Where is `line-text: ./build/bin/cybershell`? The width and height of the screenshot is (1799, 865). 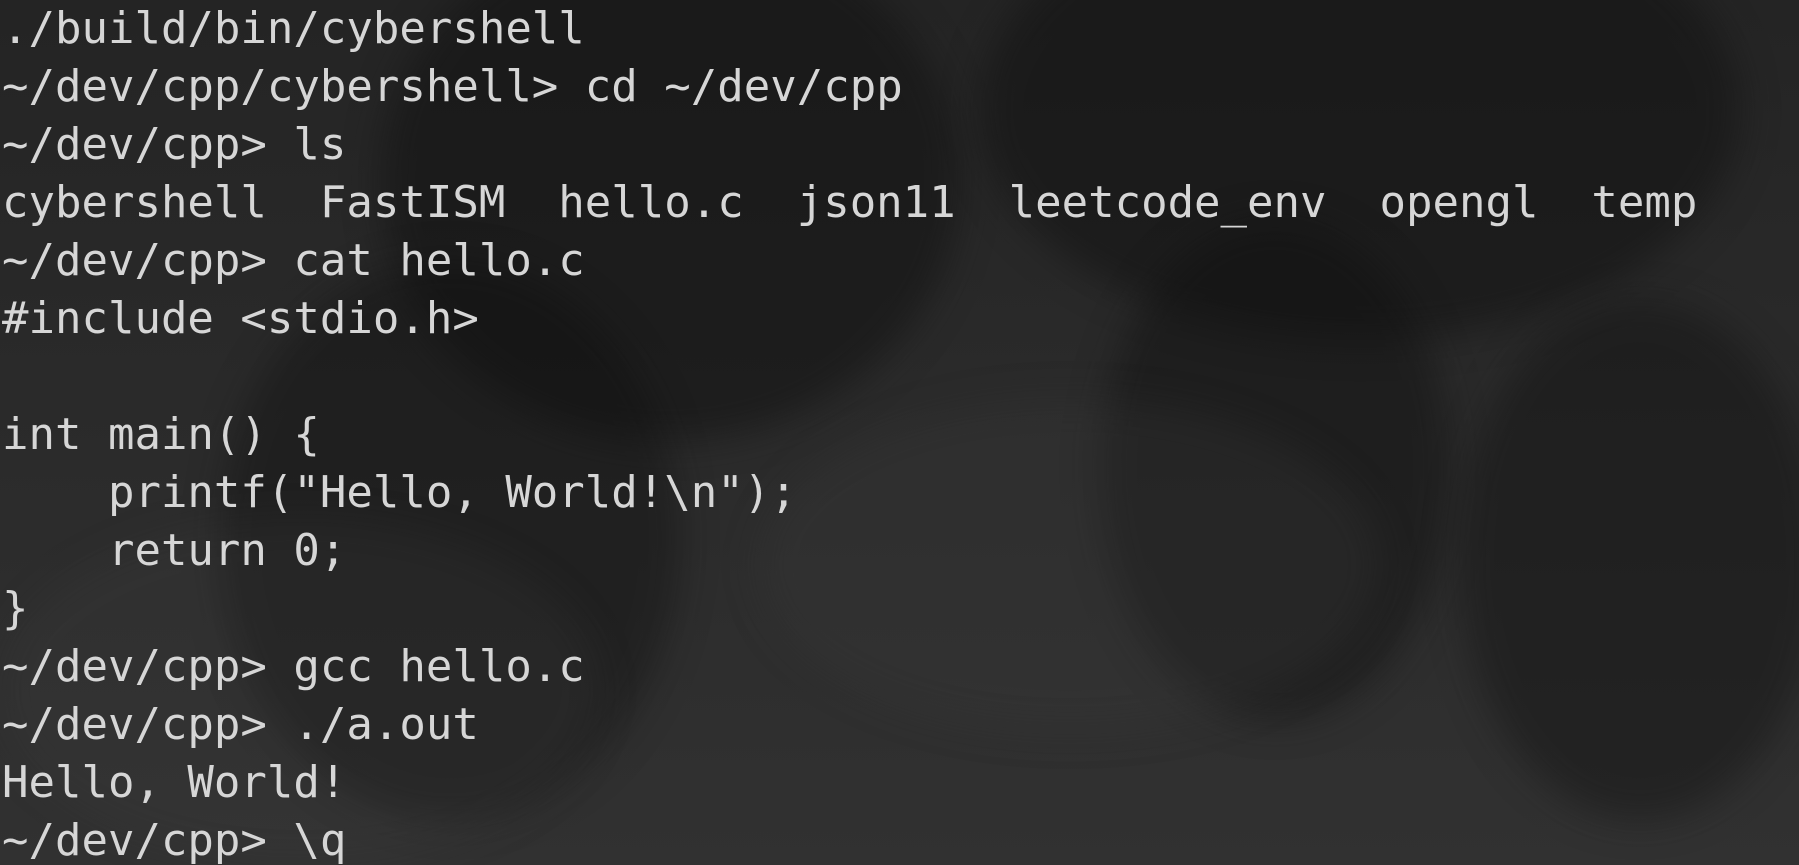
line-text: ./build/bin/cybershell is located at coordinates (293, 28).